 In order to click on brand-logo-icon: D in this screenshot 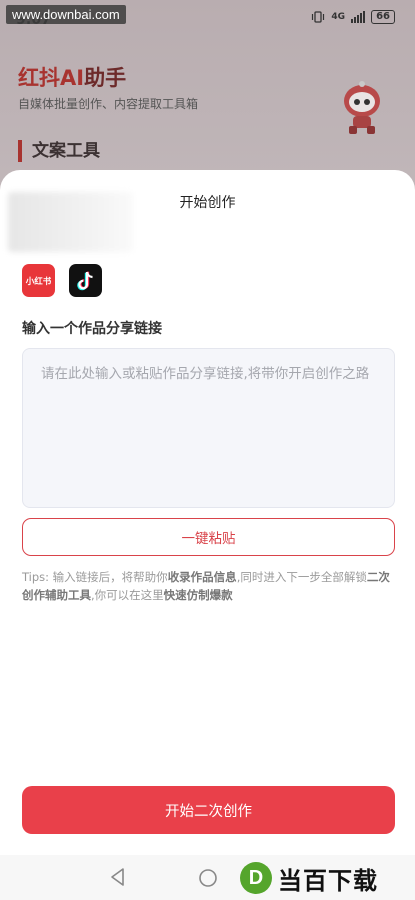, I will do `click(256, 878)`.